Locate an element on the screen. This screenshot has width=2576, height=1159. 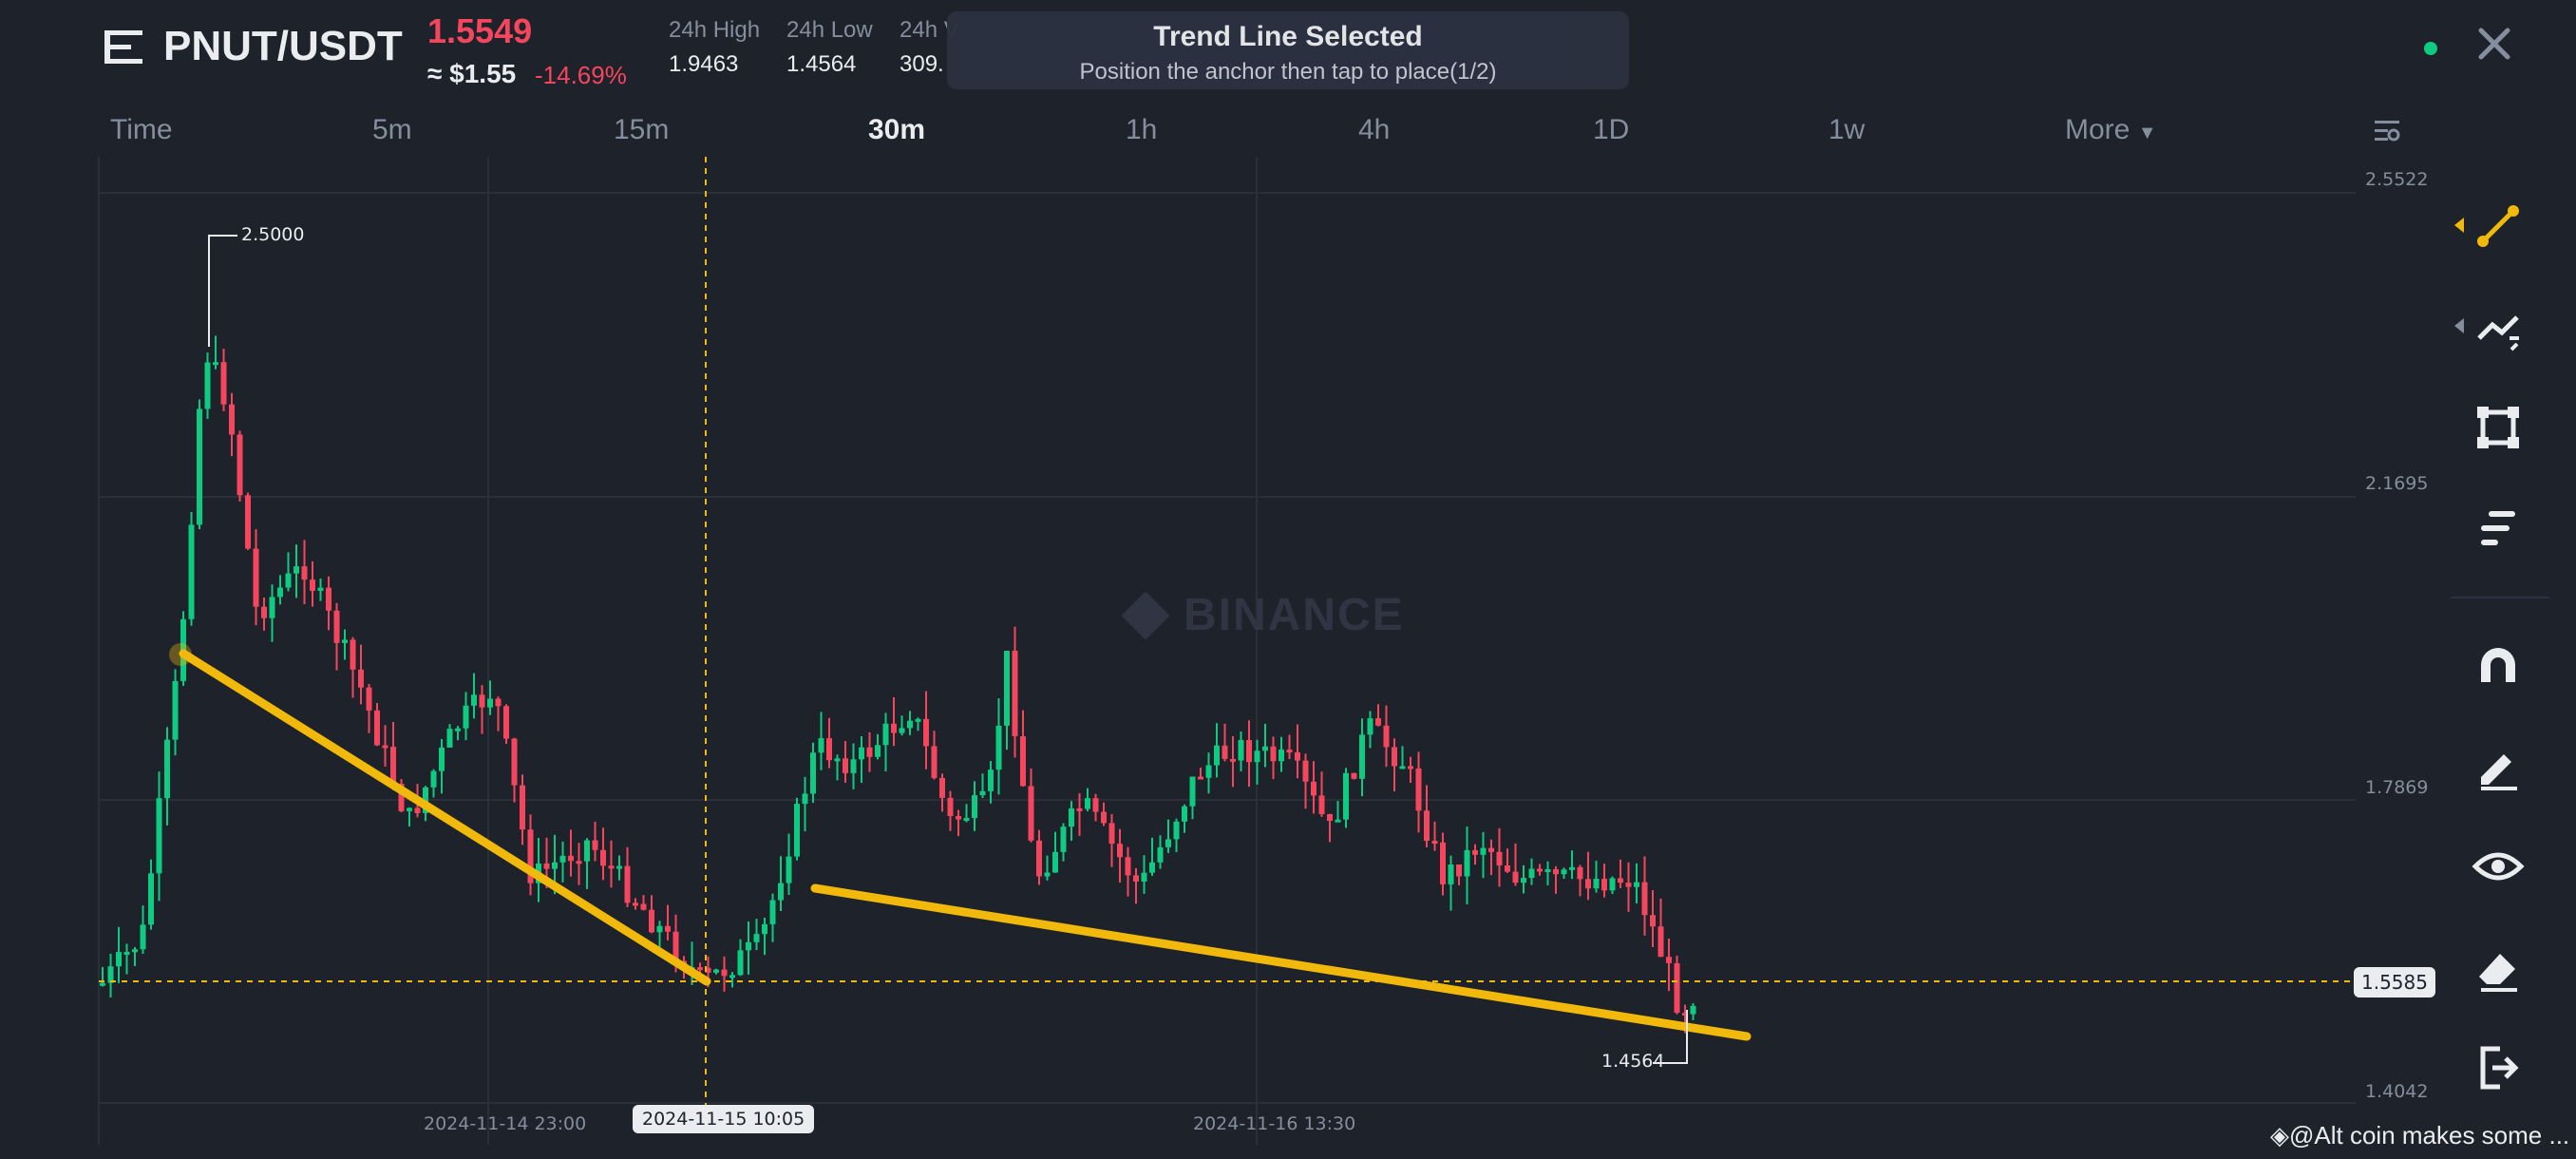
binance-diamond-icon: ◈ is located at coordinates (2279, 1135).